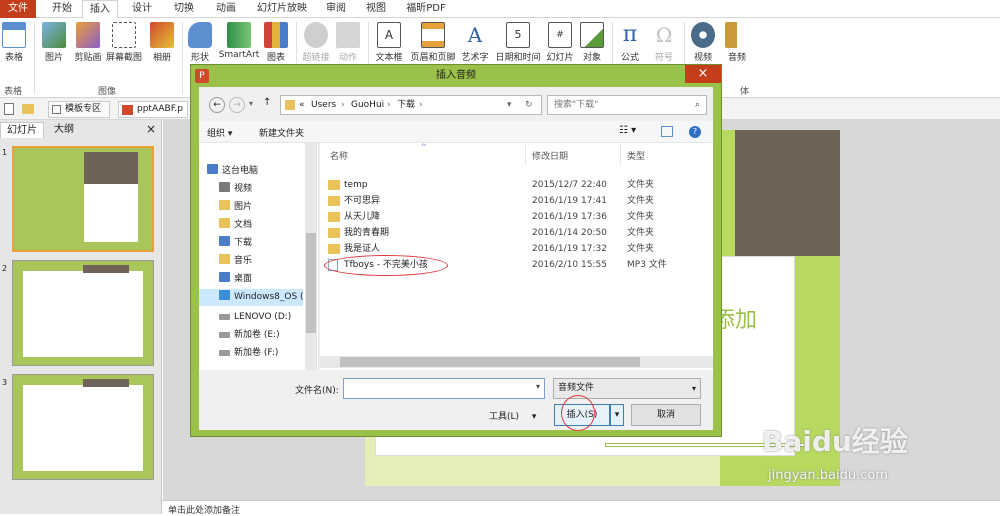 The width and height of the screenshot is (1000, 516). I want to click on refresh-icon: ↻, so click(529, 105).